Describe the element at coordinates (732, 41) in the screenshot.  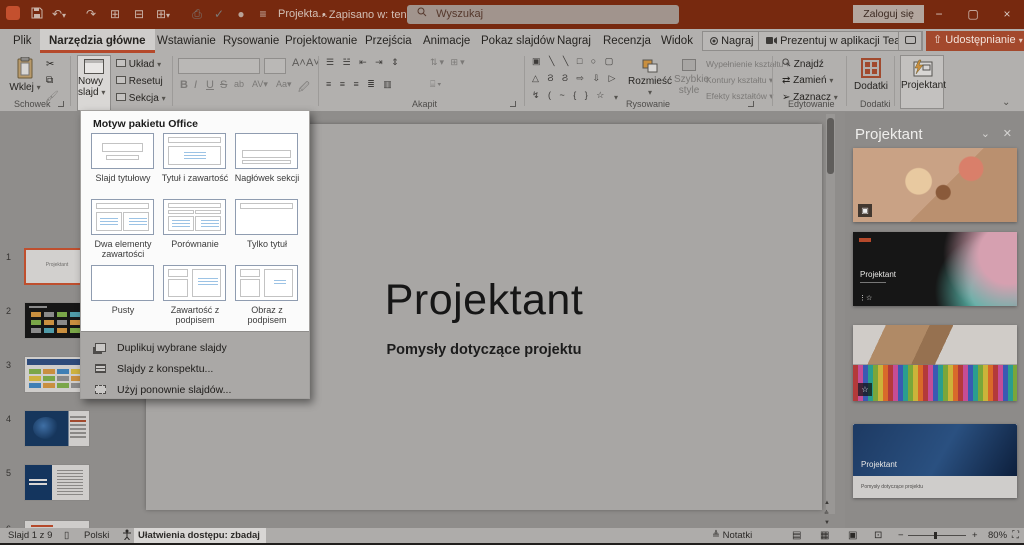
I see `record-button: Nagraj` at that location.